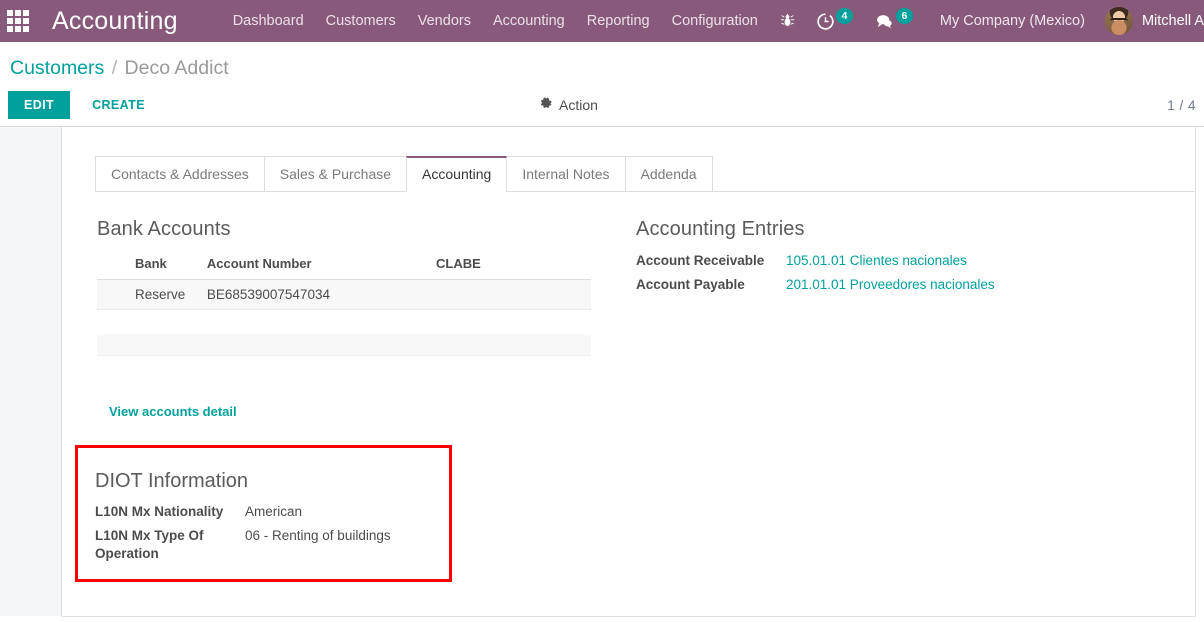  I want to click on view-accounts-detail-link: View accounts detail, so click(173, 411).